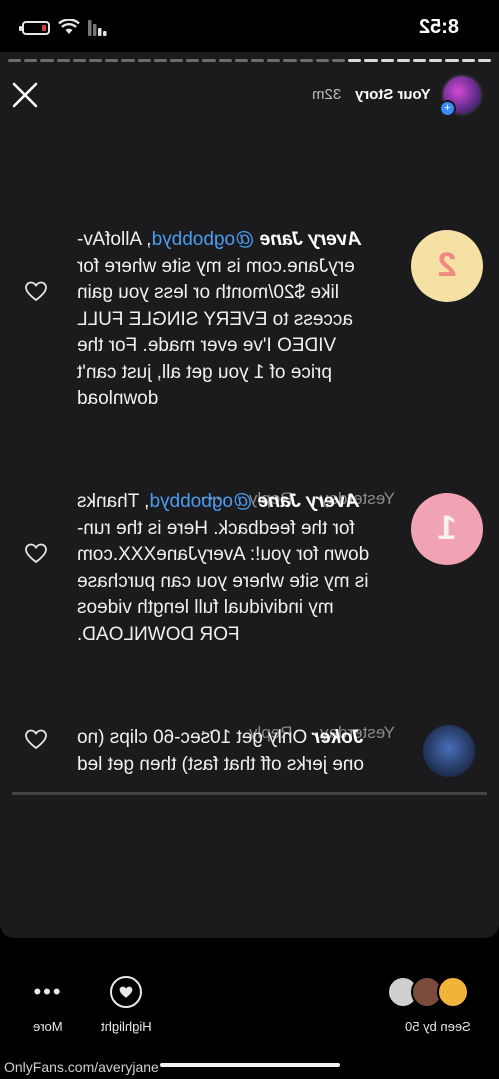  What do you see at coordinates (126, 1026) in the screenshot?
I see `highlight-label: Highlight` at bounding box center [126, 1026].